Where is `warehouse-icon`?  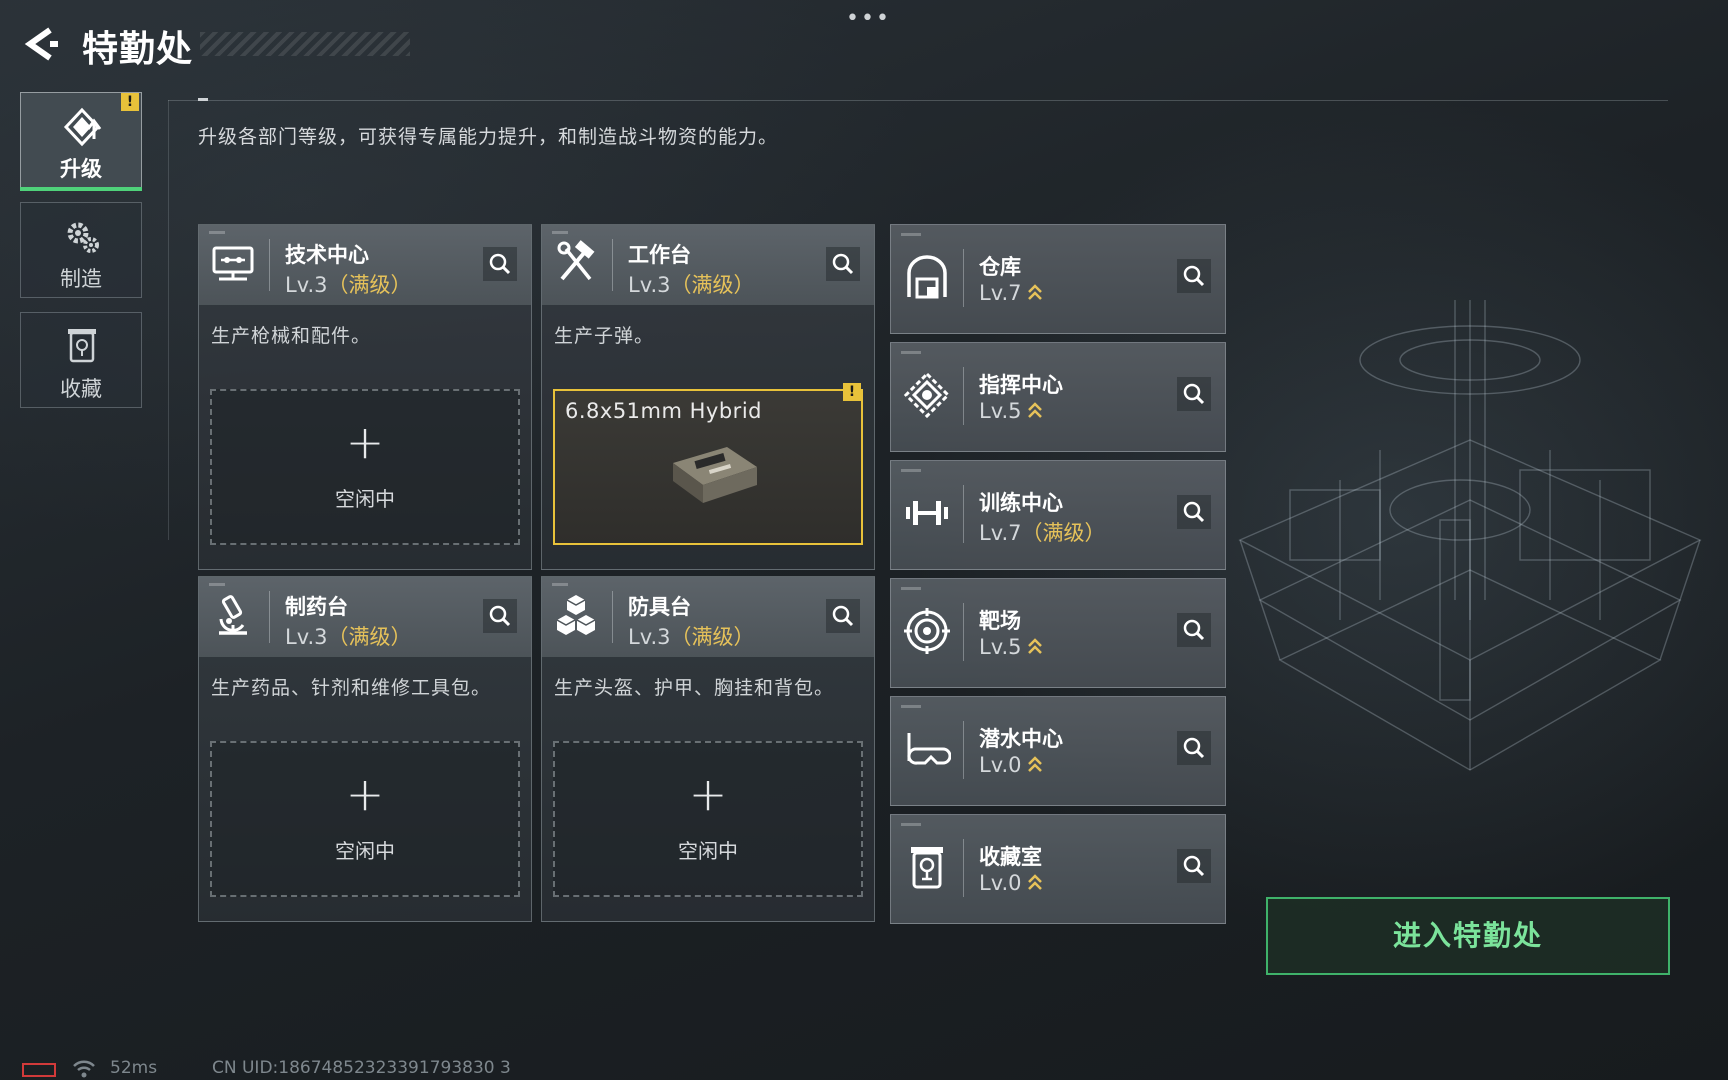
warehouse-icon is located at coordinates (927, 277).